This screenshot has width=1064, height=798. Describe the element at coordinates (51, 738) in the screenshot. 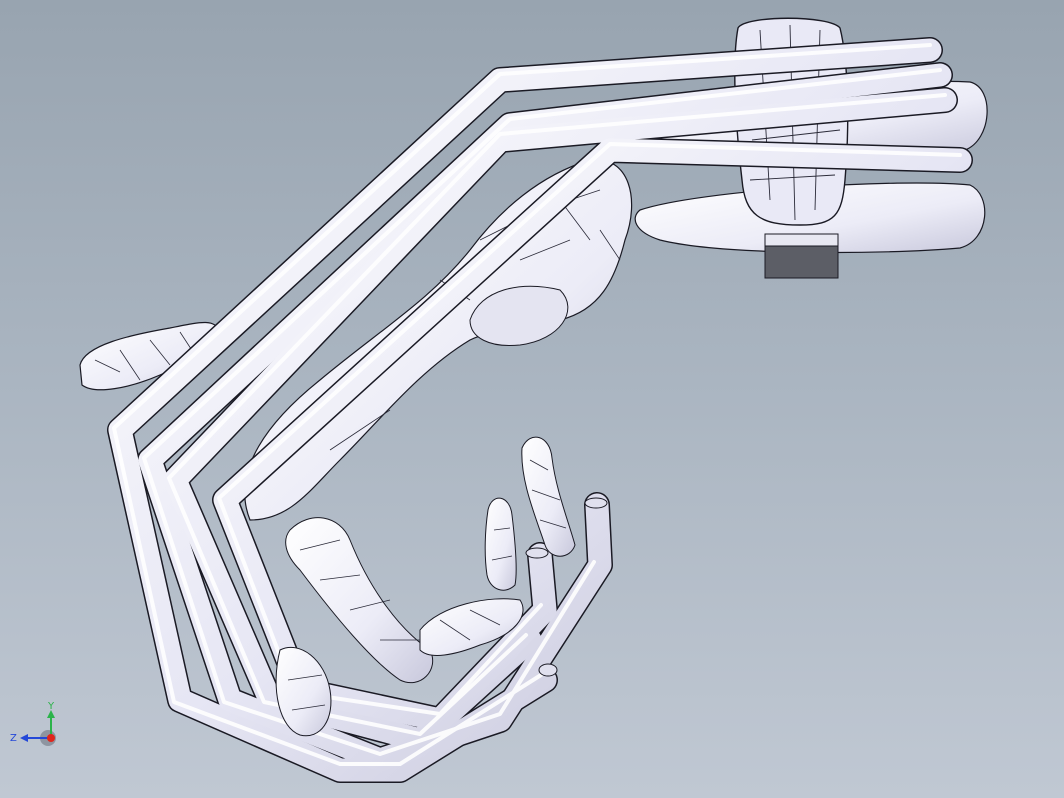

I see `x-axis-dot-icon` at that location.